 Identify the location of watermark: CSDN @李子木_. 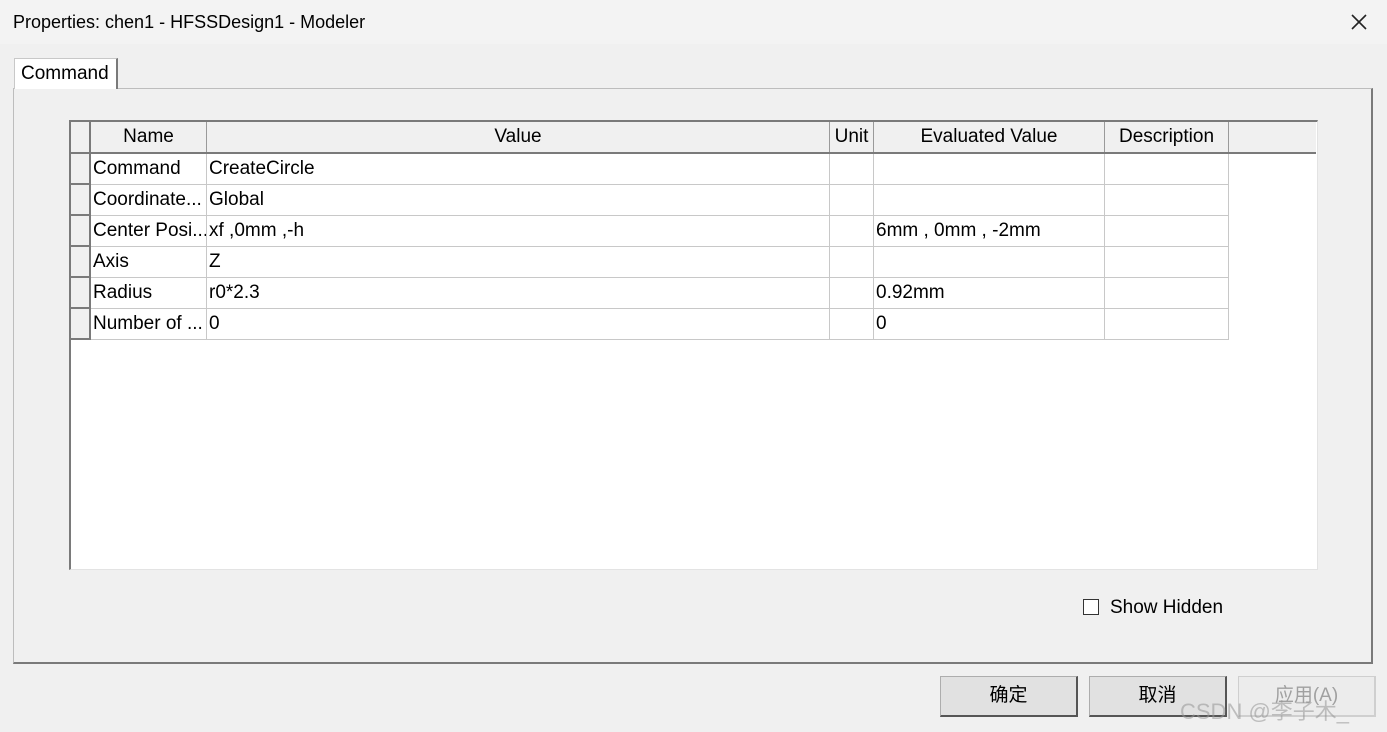
(1265, 711).